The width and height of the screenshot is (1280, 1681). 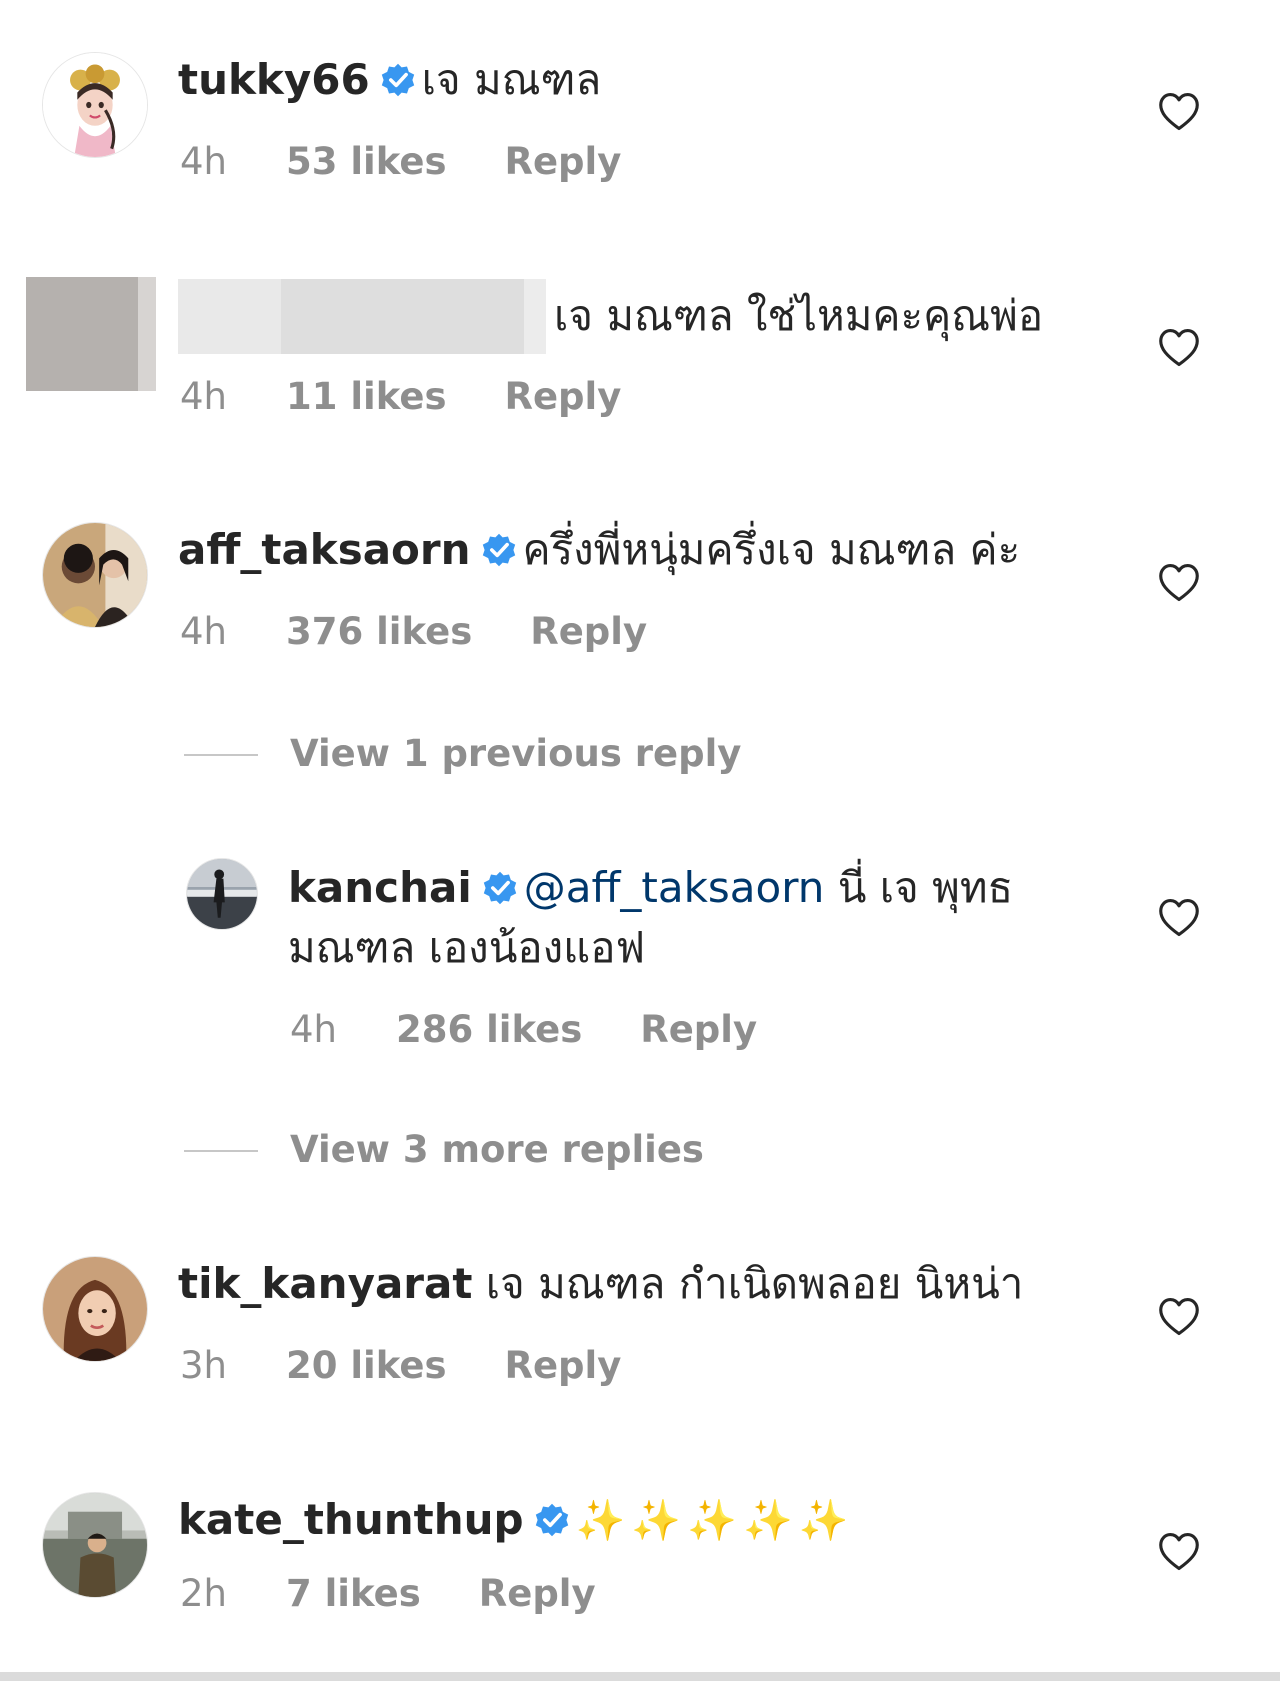 I want to click on comment-text-continued: มณฑล เองน้องแอฟ, so click(x=467, y=947).